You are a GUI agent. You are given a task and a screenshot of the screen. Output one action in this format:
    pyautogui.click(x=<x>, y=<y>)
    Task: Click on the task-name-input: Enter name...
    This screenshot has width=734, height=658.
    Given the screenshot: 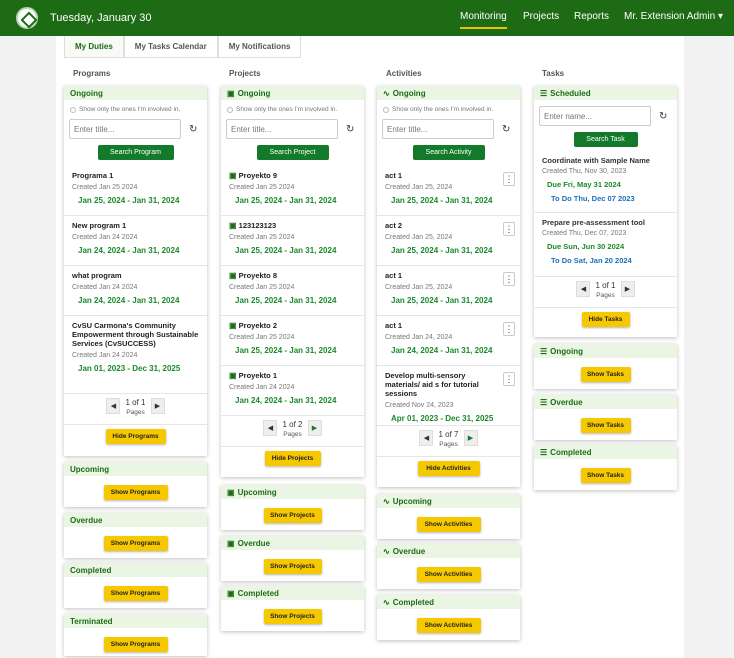 What is the action you would take?
    pyautogui.click(x=595, y=116)
    